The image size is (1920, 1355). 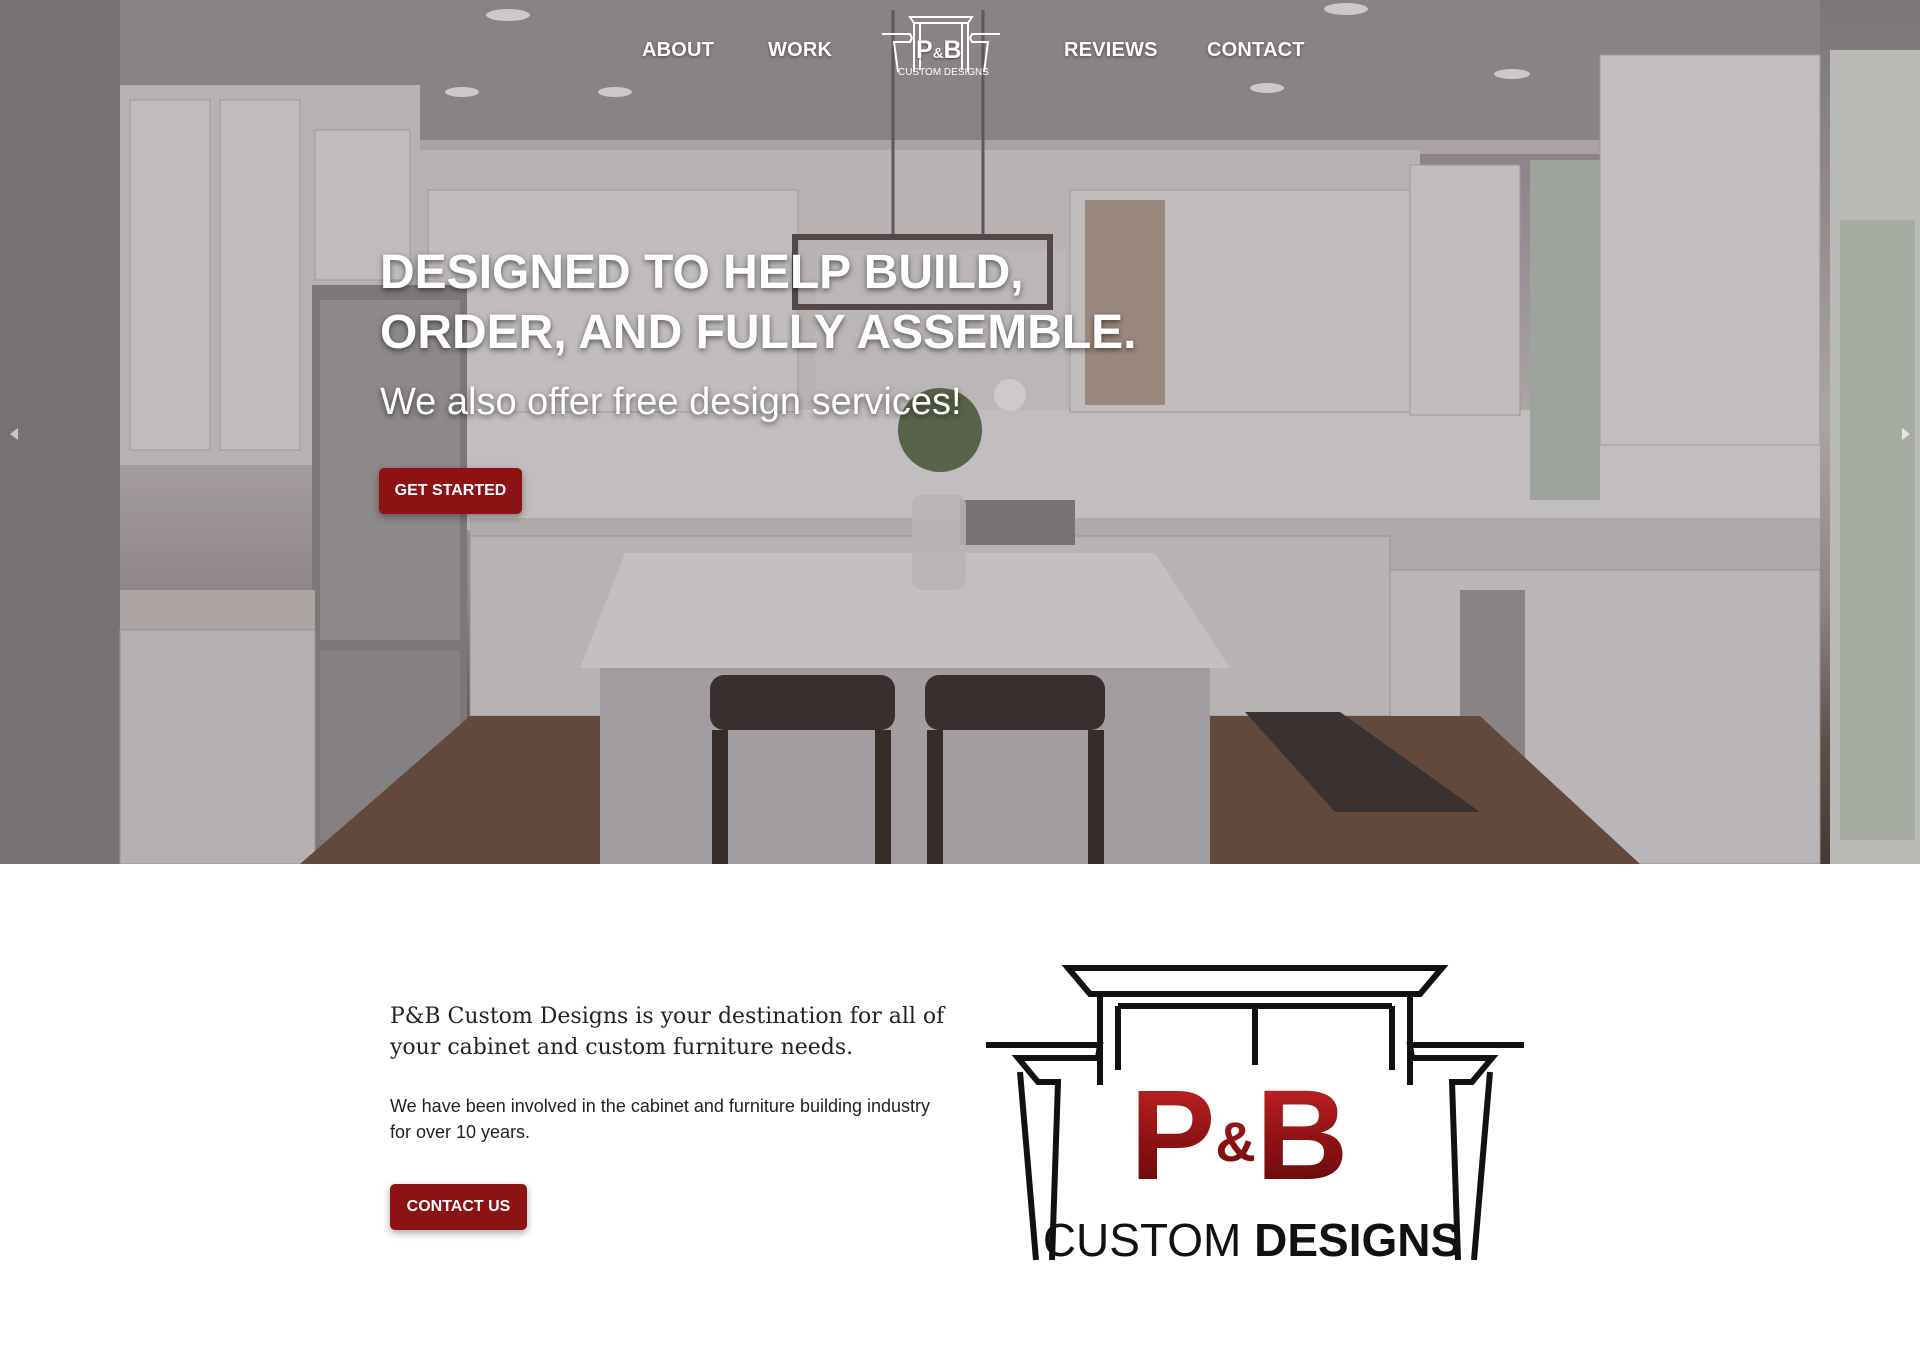 What do you see at coordinates (671, 402) in the screenshot?
I see `hero-subheading: We also offer free design services!` at bounding box center [671, 402].